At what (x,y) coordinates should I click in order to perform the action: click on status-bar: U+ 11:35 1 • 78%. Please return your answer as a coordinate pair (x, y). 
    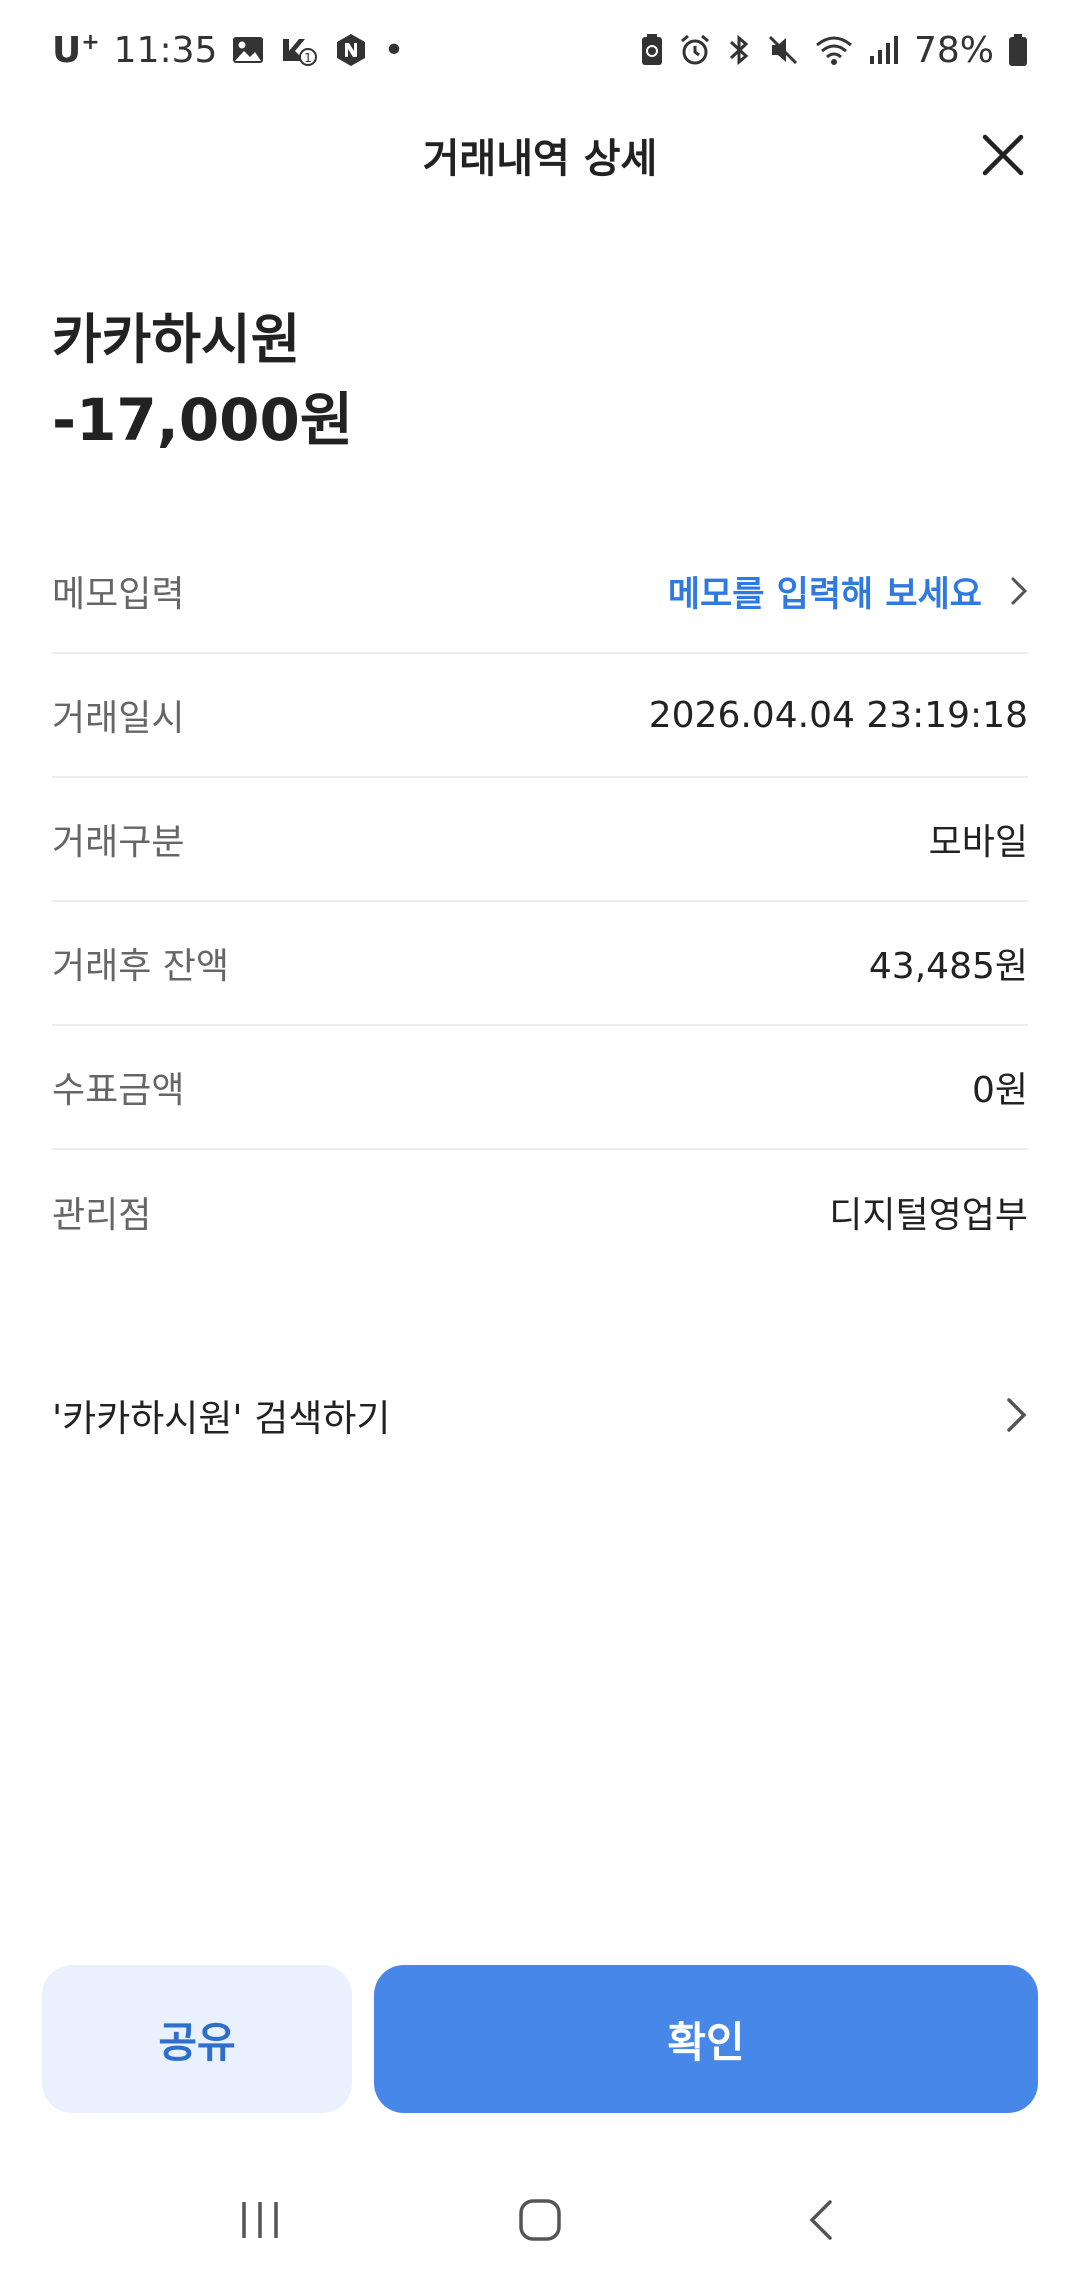
    Looking at the image, I should click on (540, 50).